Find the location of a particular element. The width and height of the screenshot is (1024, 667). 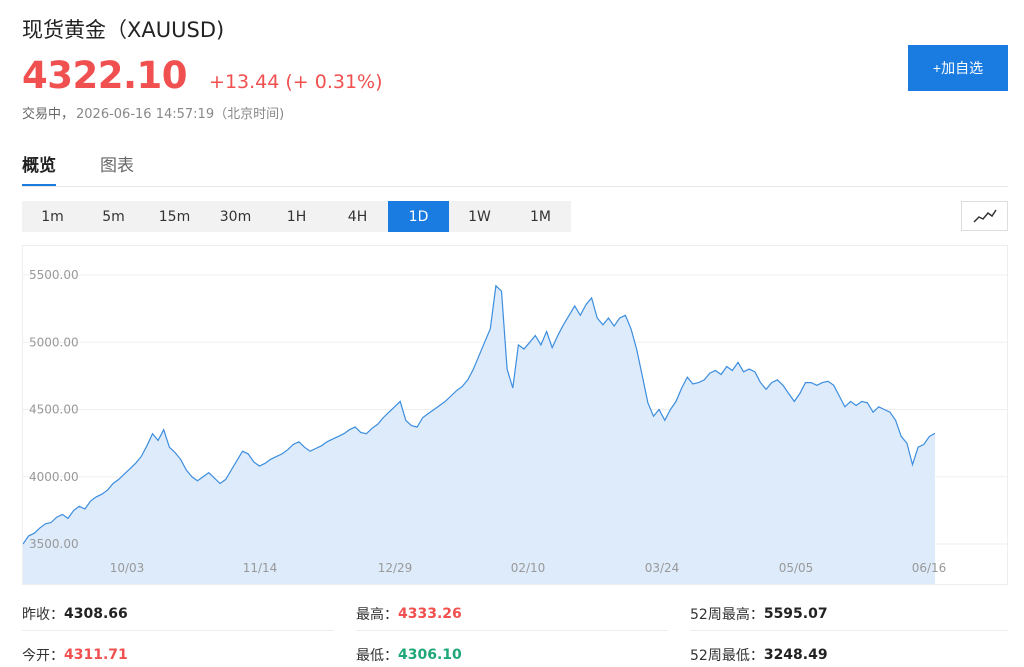

period-1h: 1H is located at coordinates (296, 216).